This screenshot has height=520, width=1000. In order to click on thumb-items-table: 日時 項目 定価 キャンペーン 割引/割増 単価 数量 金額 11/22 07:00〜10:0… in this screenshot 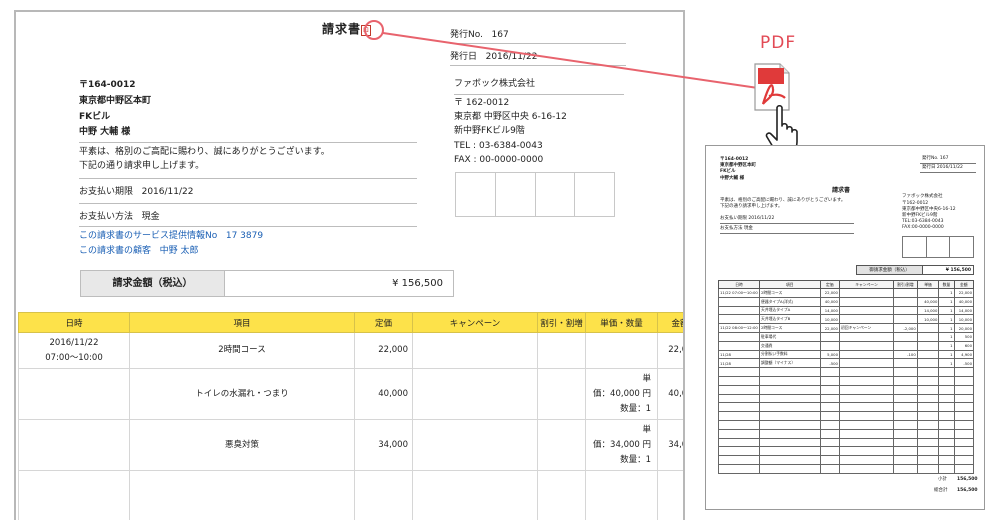, I will do `click(845, 377)`.